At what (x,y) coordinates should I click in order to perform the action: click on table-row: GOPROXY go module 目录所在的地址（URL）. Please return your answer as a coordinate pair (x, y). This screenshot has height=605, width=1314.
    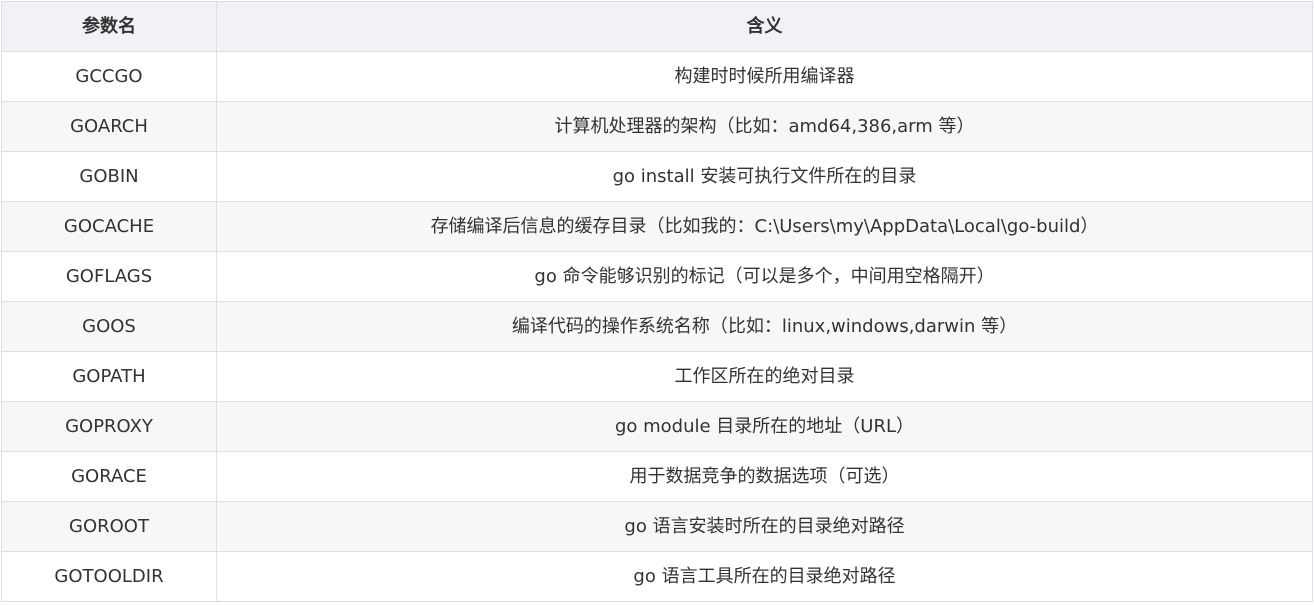
    Looking at the image, I should click on (657, 426).